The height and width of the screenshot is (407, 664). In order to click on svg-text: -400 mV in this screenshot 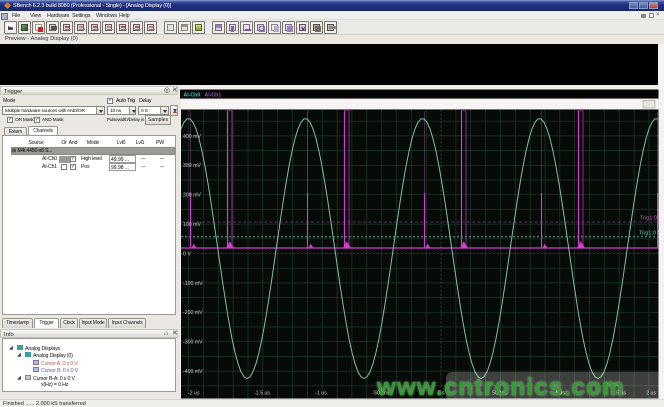, I will do `click(193, 372)`.